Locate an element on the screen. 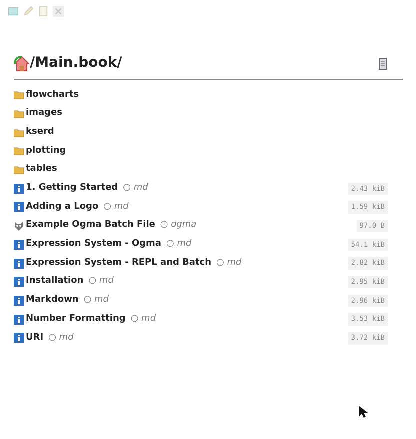 The image size is (416, 439). file-link: URI is located at coordinates (35, 339).